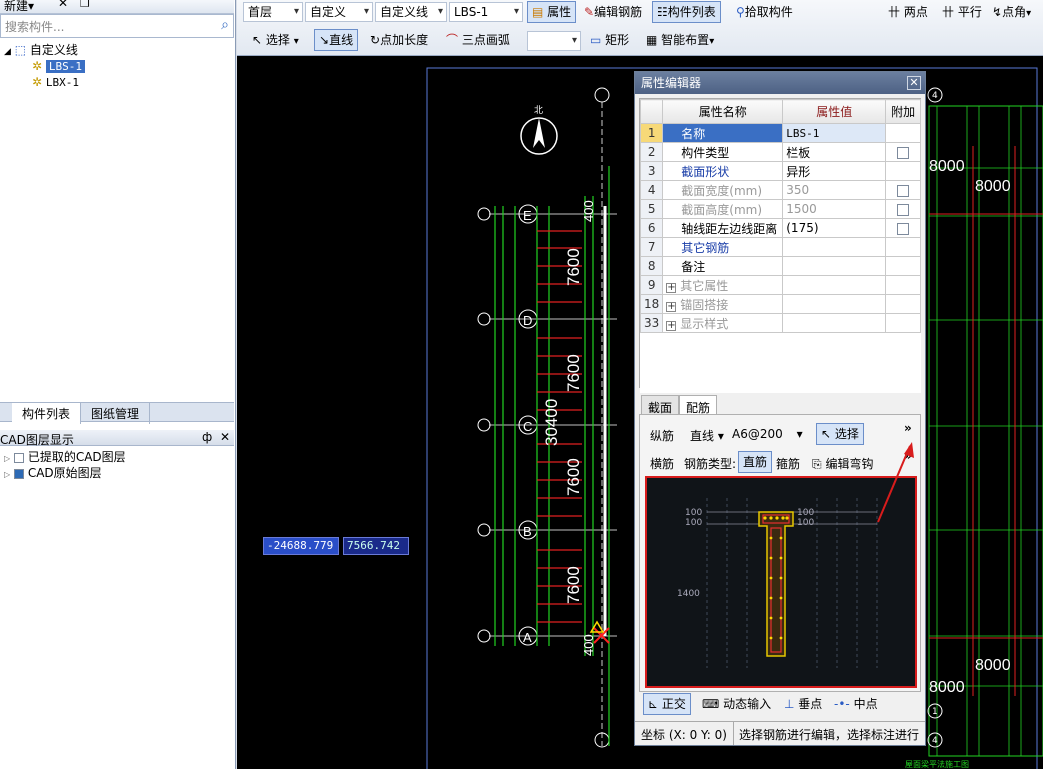 The width and height of the screenshot is (1043, 769). I want to click on property-value: 1500, so click(834, 209).